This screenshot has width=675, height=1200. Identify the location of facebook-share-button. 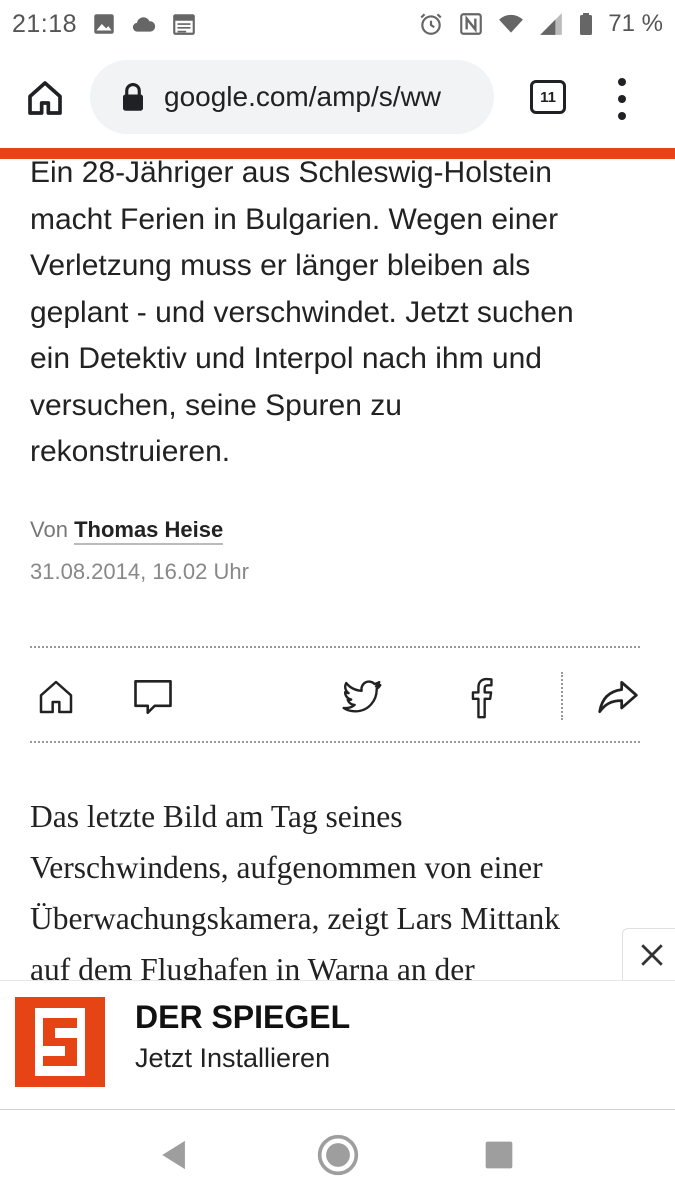
(481, 697).